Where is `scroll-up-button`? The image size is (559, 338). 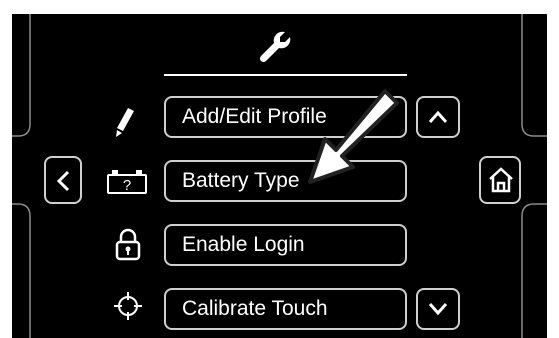
scroll-up-button is located at coordinates (438, 117).